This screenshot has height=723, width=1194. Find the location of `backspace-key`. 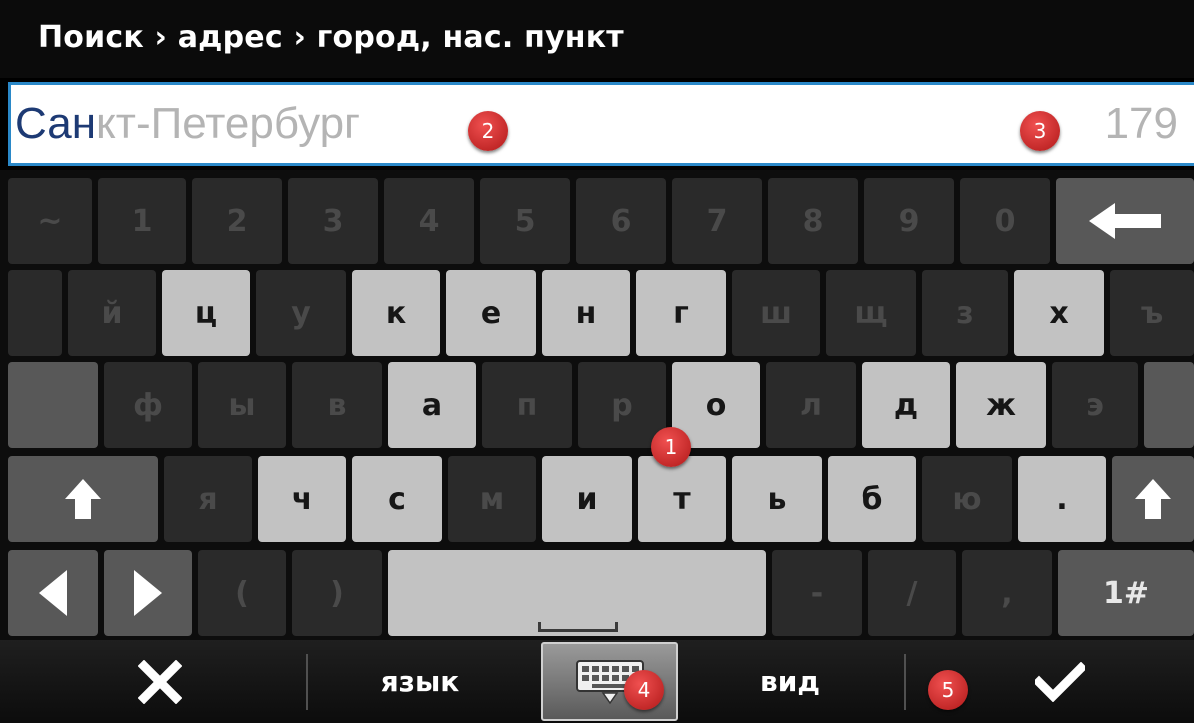

backspace-key is located at coordinates (1125, 221).